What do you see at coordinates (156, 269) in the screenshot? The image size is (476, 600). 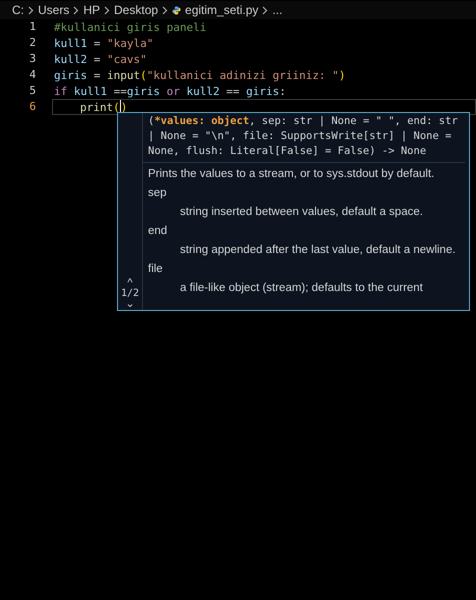 I see `parameter-name: file` at bounding box center [156, 269].